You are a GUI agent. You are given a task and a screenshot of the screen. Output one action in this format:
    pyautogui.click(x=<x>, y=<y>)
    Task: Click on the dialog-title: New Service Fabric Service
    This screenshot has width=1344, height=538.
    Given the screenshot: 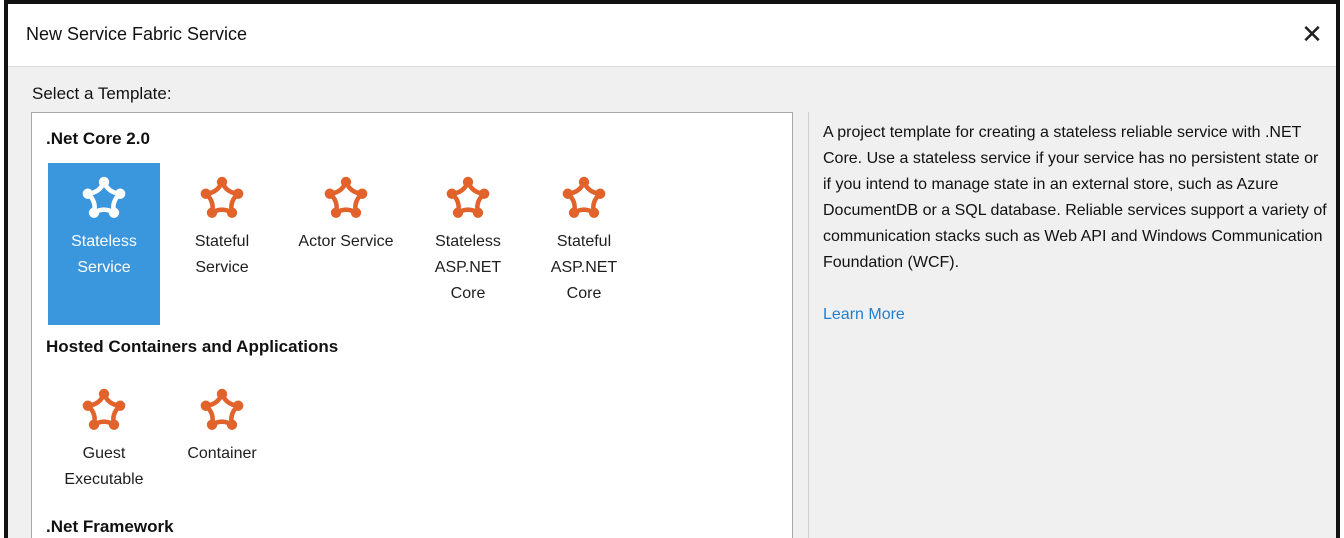 What is the action you would take?
    pyautogui.click(x=137, y=34)
    